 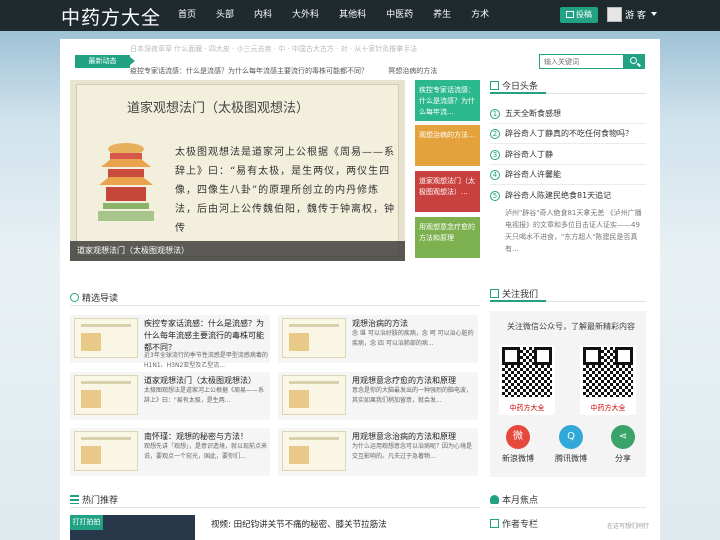 I want to click on avatar, so click(x=614, y=14).